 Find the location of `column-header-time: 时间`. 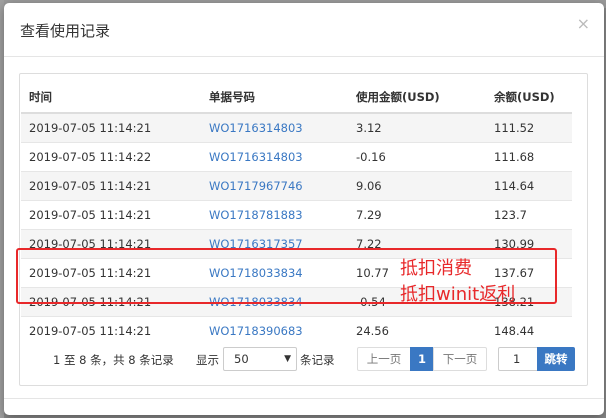

column-header-time: 时间 is located at coordinates (111, 98).